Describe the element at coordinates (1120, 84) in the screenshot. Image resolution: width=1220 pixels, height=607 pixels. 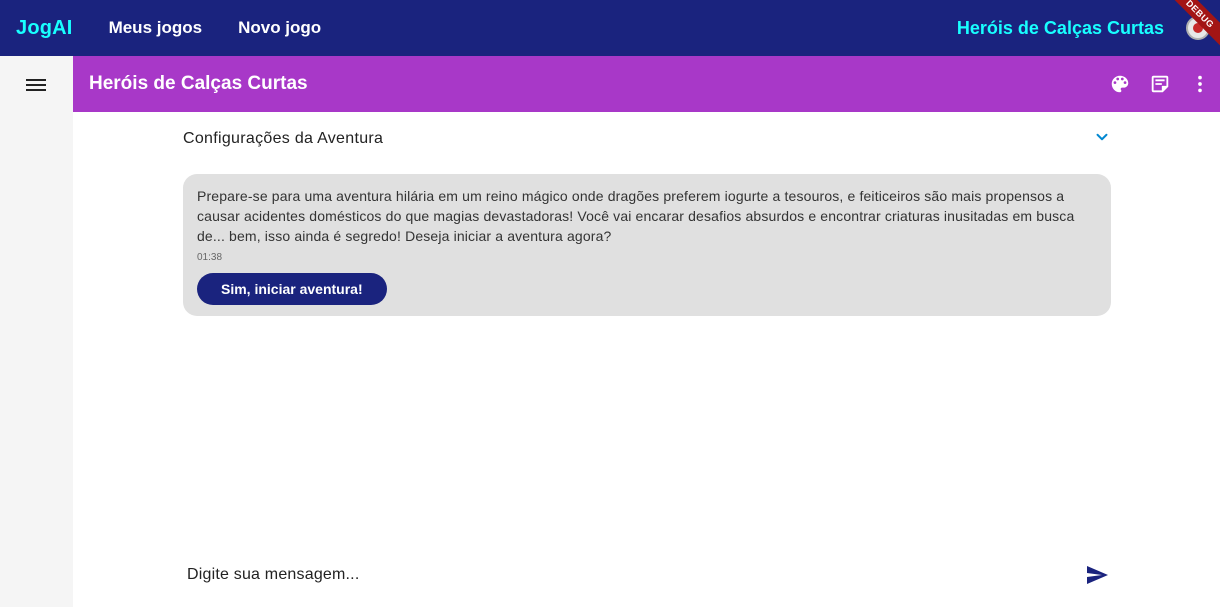
I see `palette-icon` at that location.